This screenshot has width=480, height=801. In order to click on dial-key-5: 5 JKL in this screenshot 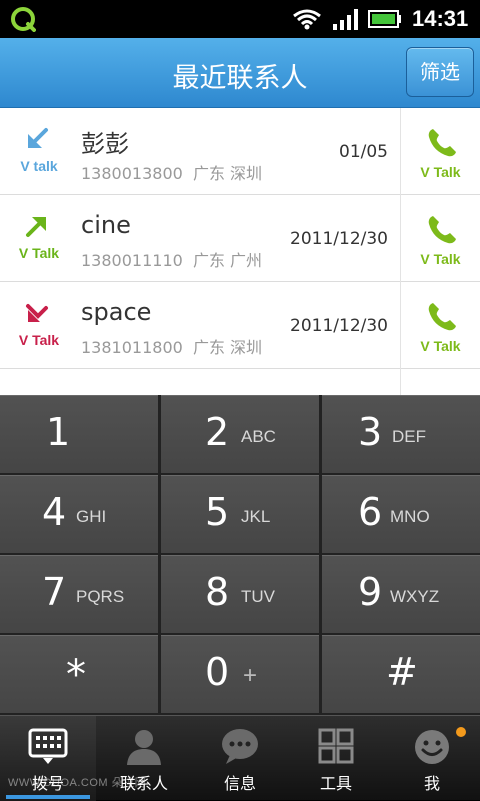, I will do `click(240, 514)`.